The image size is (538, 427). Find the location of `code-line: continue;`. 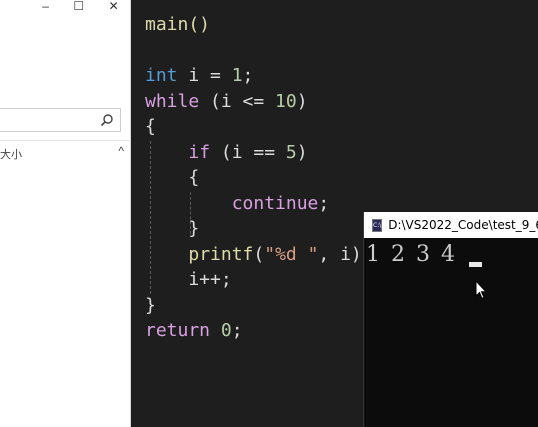

code-line: continue; is located at coordinates (259, 204).